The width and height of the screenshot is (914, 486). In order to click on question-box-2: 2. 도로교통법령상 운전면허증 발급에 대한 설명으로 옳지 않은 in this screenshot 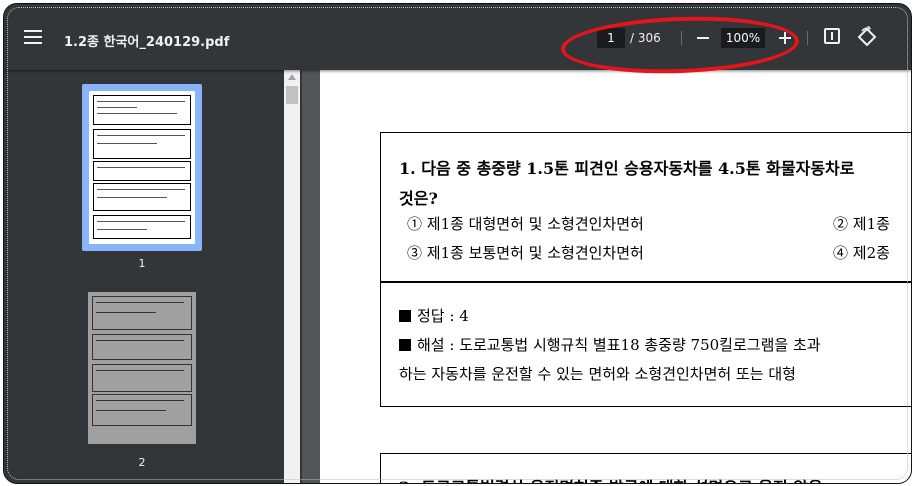, I will do `click(645, 468)`.